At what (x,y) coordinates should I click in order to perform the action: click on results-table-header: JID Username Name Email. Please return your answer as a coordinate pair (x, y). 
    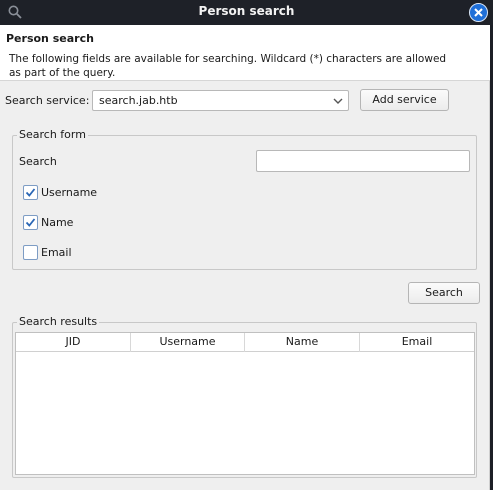
    Looking at the image, I should click on (245, 342).